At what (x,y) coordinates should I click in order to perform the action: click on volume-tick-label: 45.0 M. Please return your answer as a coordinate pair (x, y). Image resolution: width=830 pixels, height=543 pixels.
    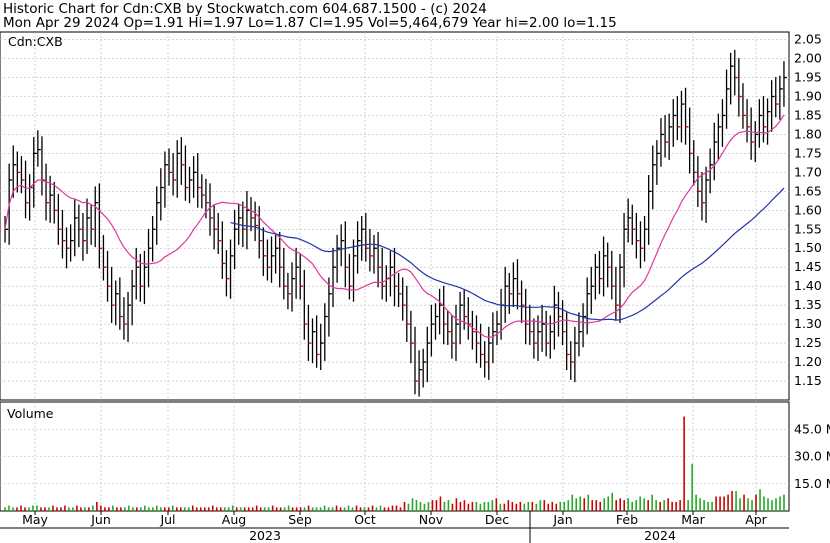
    Looking at the image, I should click on (812, 428).